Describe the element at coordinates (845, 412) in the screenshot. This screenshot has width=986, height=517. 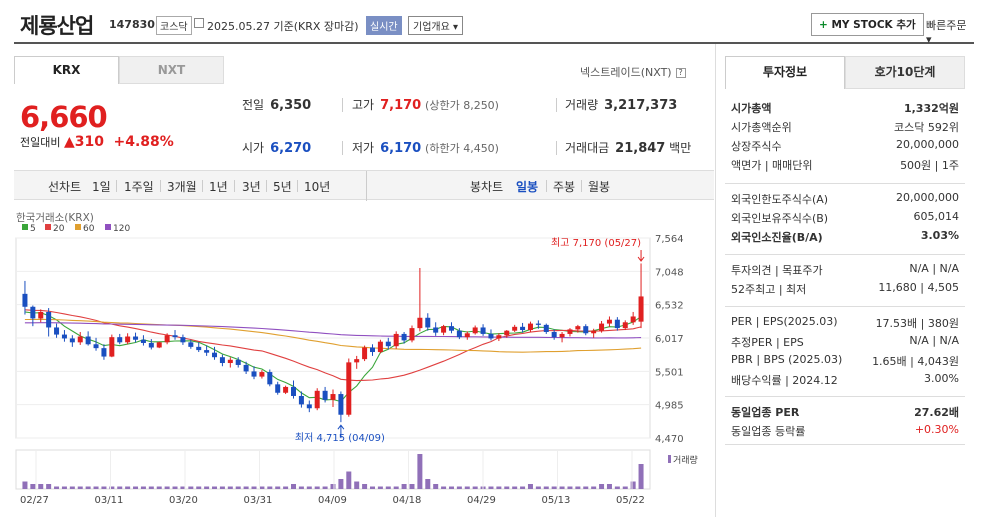
I see `info-row: 동일업종 PER 27.62배` at that location.